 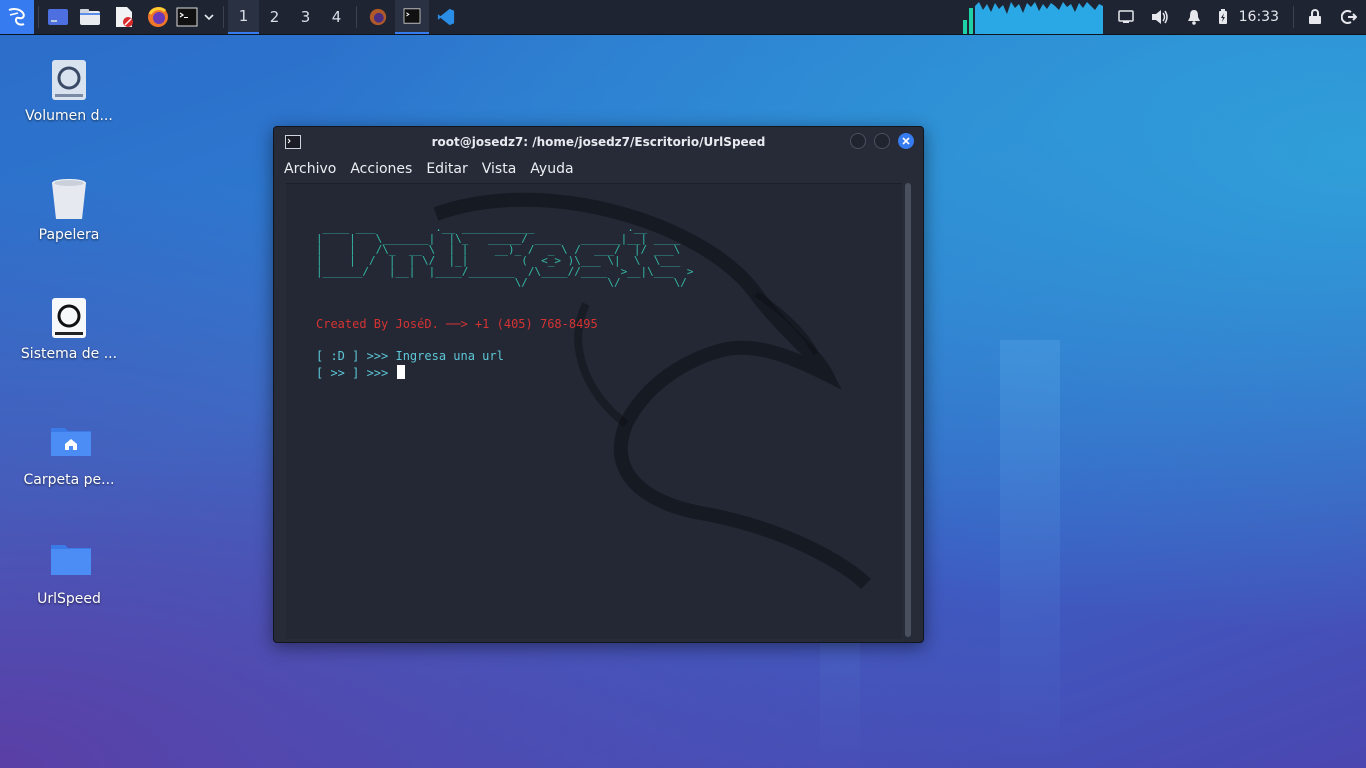 What do you see at coordinates (336, 17) in the screenshot?
I see `workspace-4: 4` at bounding box center [336, 17].